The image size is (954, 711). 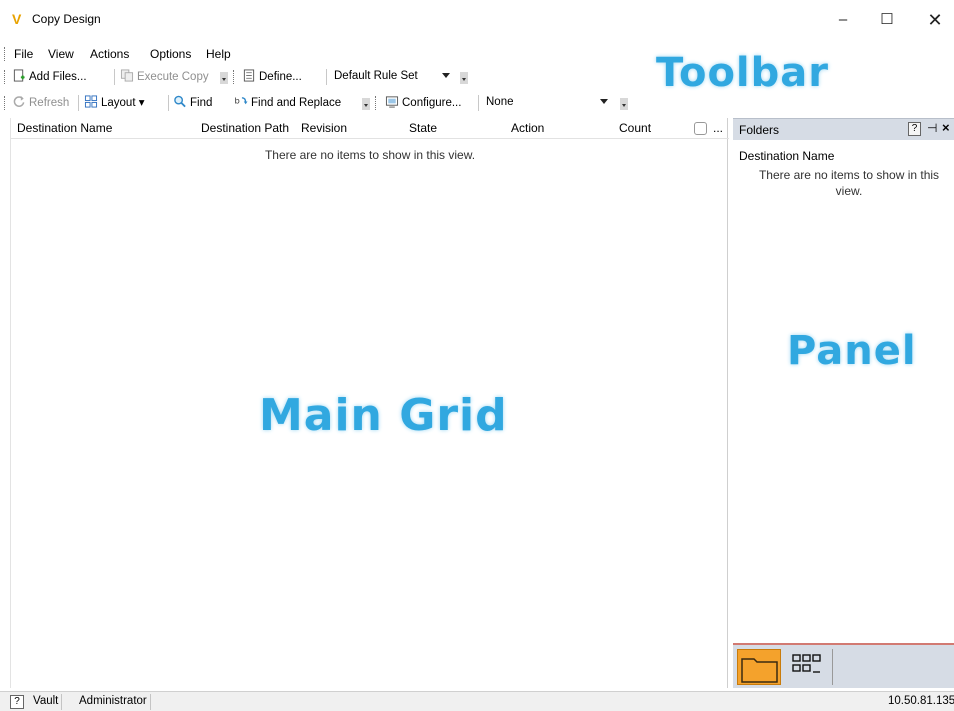 What do you see at coordinates (527, 128) in the screenshot?
I see `column-action: Action` at bounding box center [527, 128].